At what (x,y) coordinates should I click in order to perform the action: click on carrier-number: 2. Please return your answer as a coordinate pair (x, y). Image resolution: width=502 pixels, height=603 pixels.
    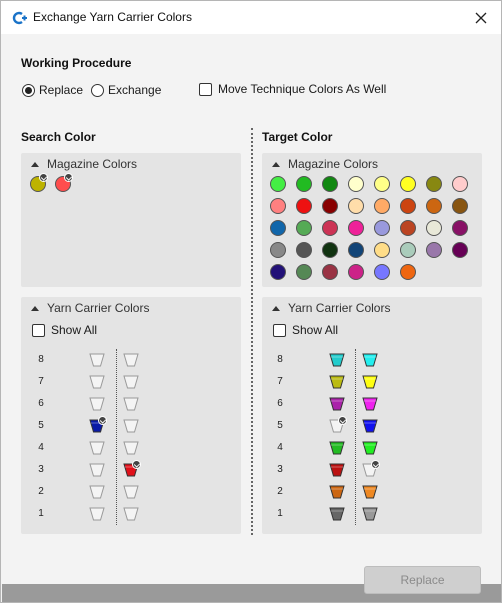
    Looking at the image, I should click on (41, 491).